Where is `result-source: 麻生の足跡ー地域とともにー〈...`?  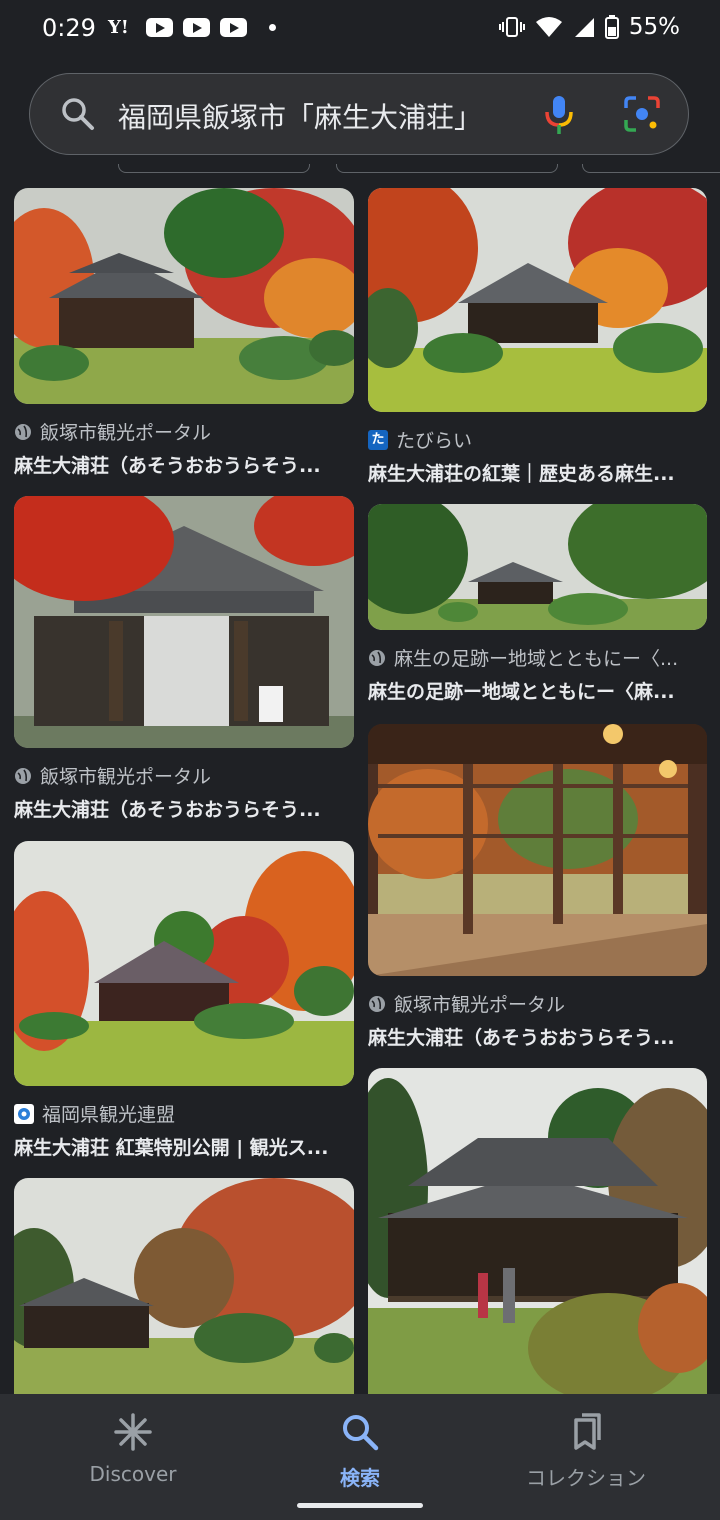
result-source: 麻生の足跡ー地域とともにー〈... is located at coordinates (536, 659).